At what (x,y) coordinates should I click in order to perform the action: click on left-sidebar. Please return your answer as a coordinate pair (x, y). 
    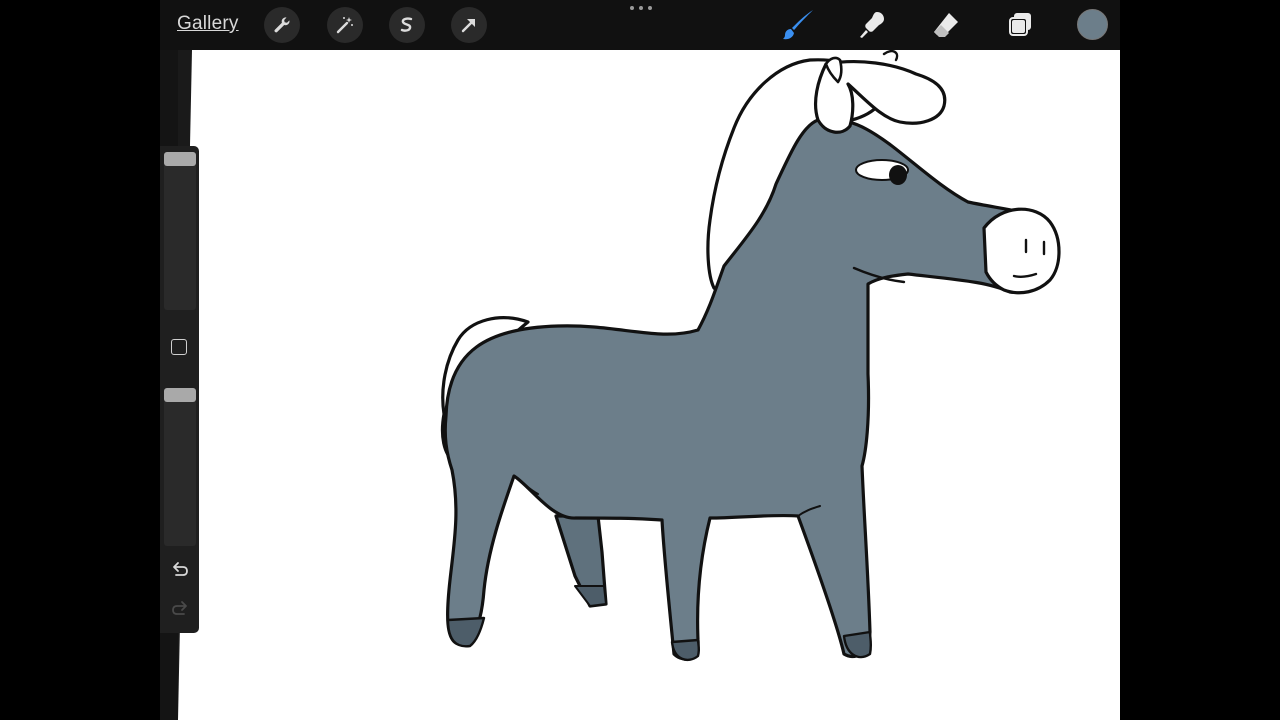
    Looking at the image, I should click on (179, 389).